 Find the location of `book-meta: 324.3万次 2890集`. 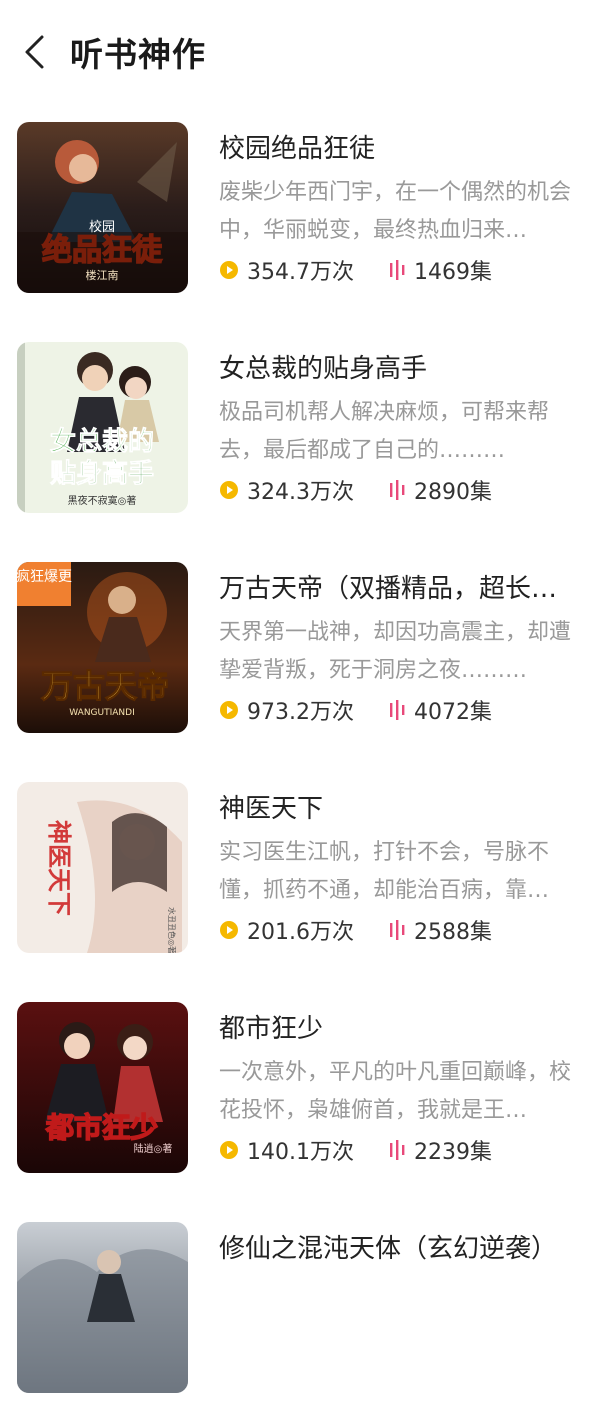

book-meta: 324.3万次 2890集 is located at coordinates (355, 490).